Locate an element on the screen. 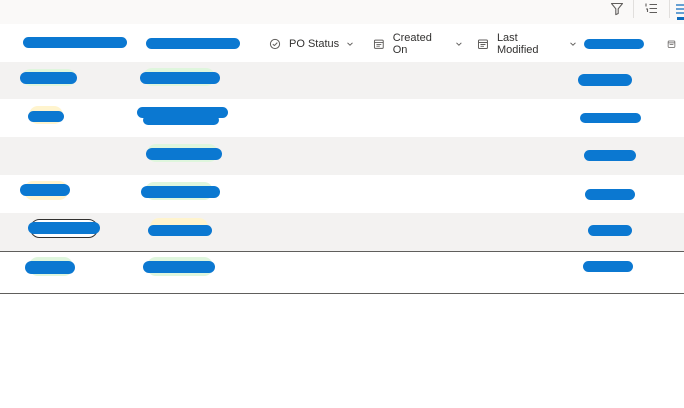  grid-header: PO Status Created On Last Modified is located at coordinates (342, 43).